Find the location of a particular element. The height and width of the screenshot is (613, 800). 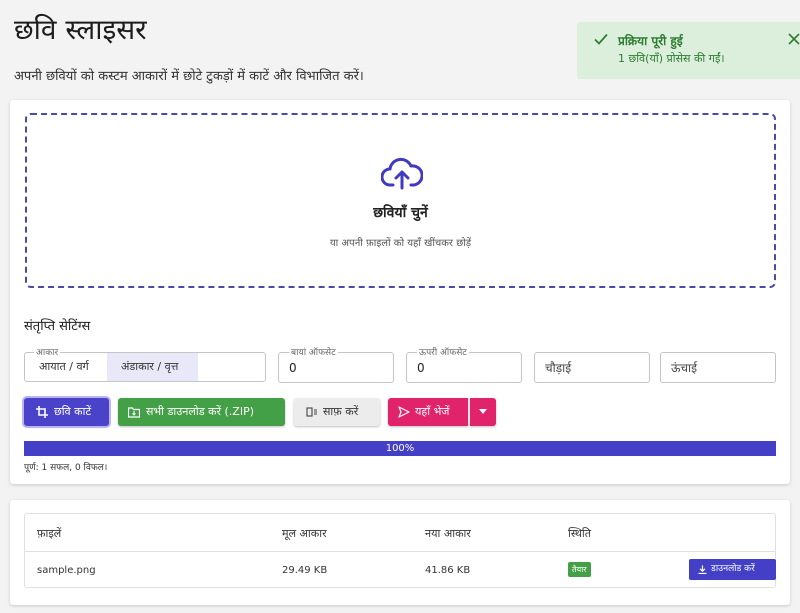

send-dropdown-button is located at coordinates (483, 412).